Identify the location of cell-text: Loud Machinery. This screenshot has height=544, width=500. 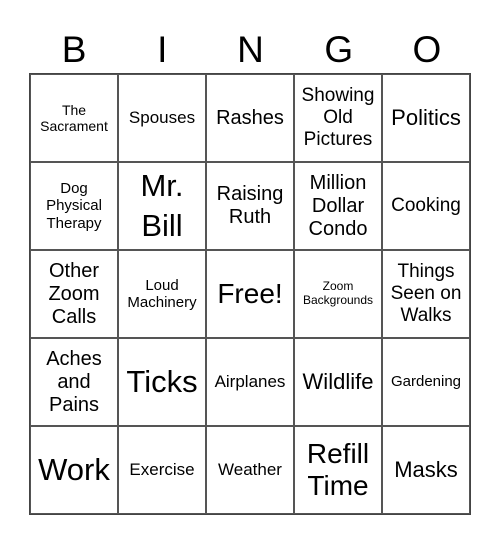
(162, 293).